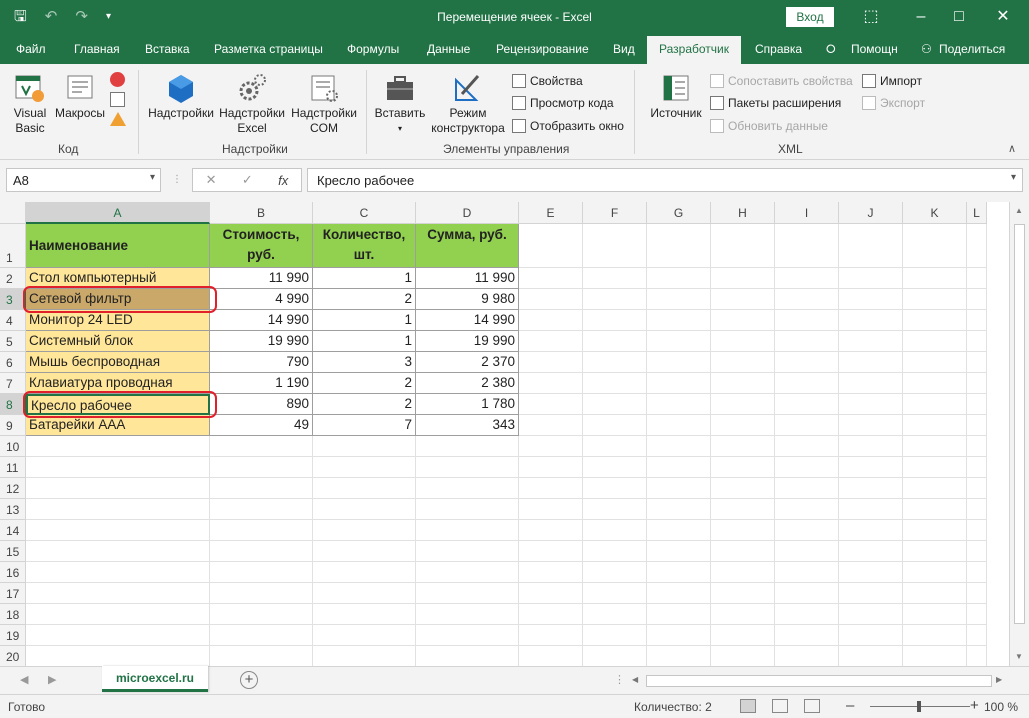  Describe the element at coordinates (261, 383) in the screenshot. I see `table-cell: 1 190` at that location.